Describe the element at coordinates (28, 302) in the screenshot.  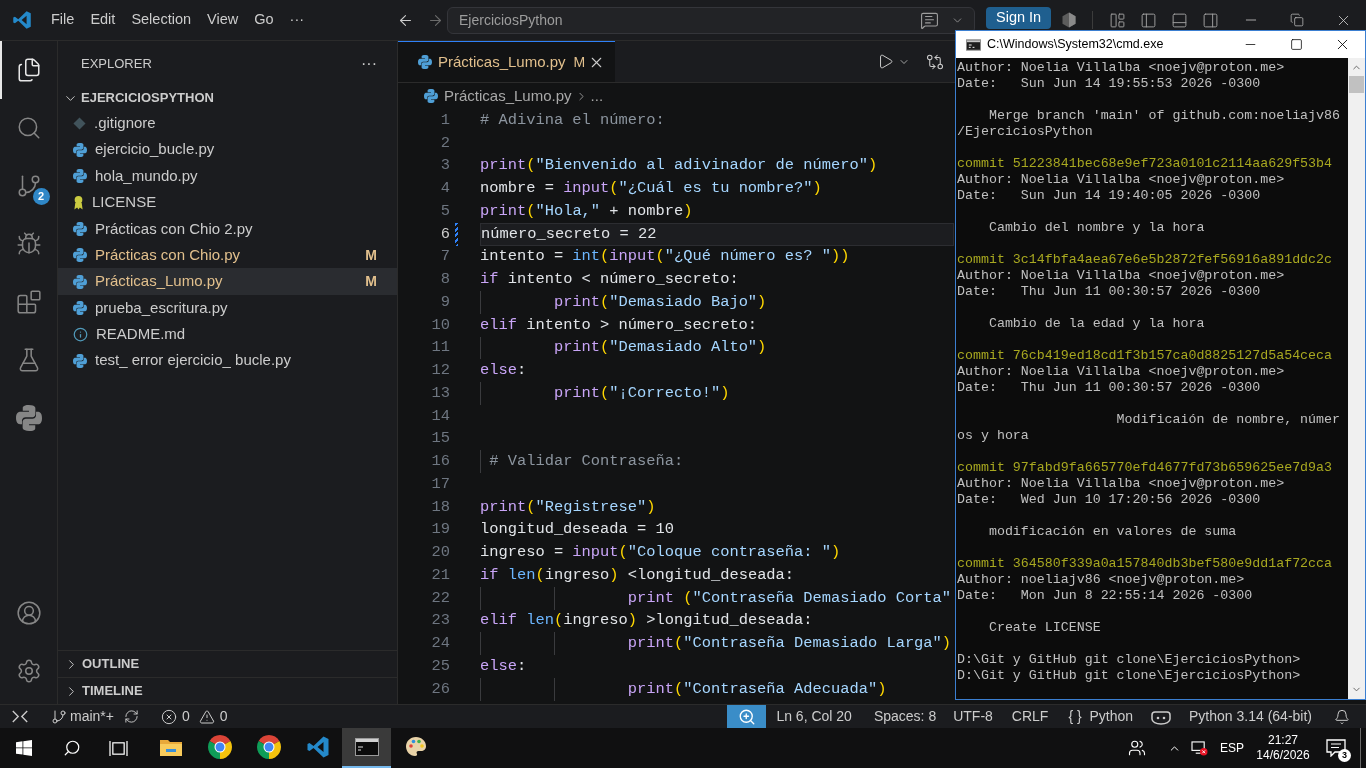
I see `blocks-icon` at that location.